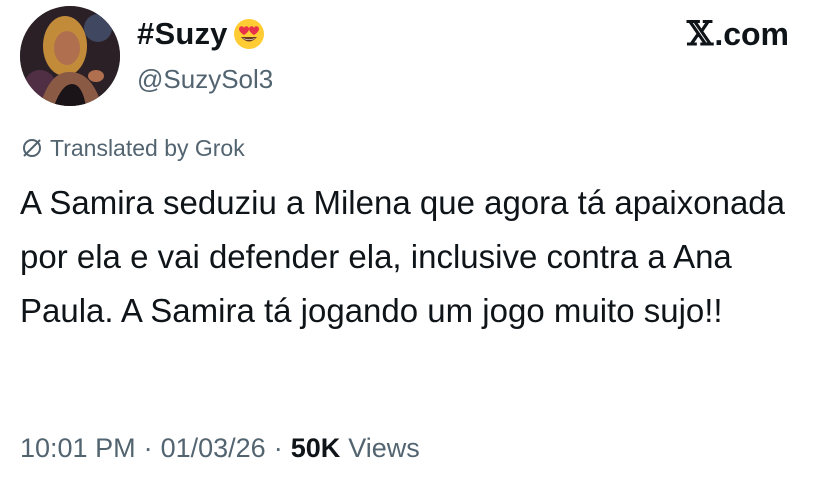 The height and width of the screenshot is (479, 827). I want to click on x-logo-icon: 𝕏, so click(700, 34).